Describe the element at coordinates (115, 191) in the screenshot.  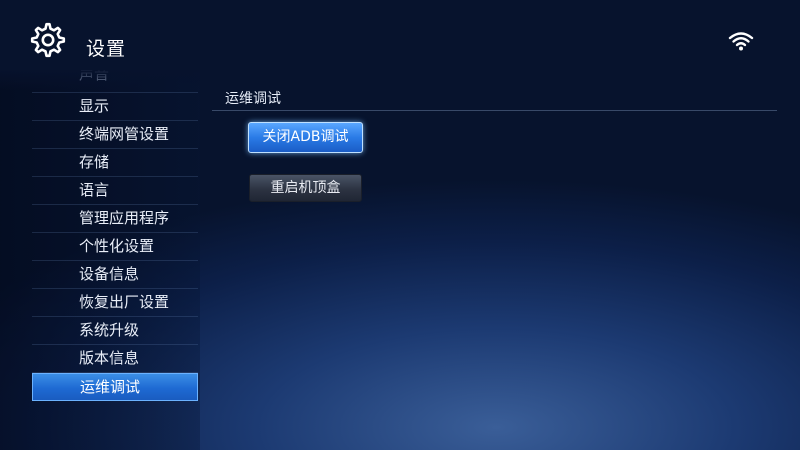
I see `sidebar-item-language: 语言` at that location.